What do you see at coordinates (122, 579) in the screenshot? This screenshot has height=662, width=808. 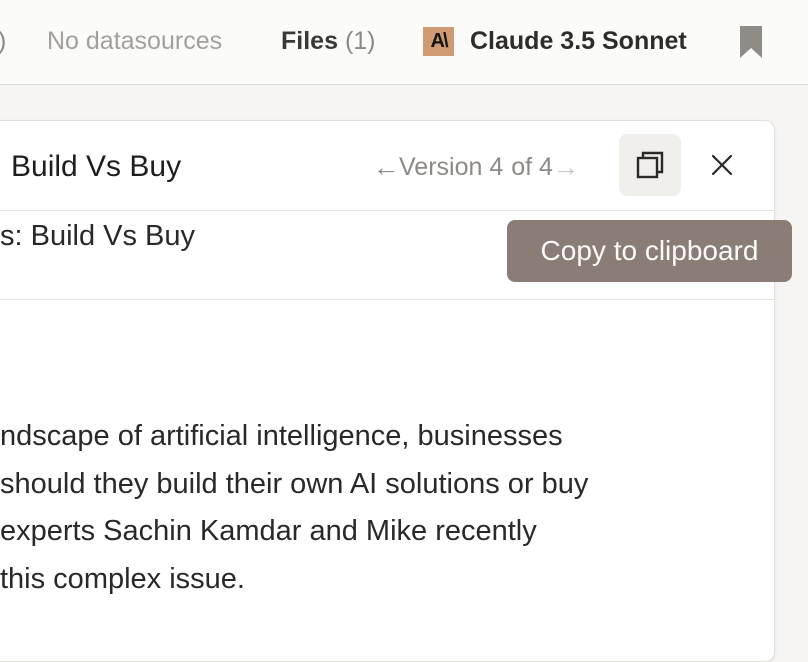 I see `document-line: this complex issue.` at bounding box center [122, 579].